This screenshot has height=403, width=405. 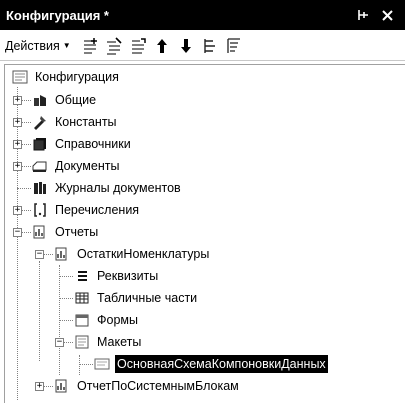 What do you see at coordinates (66, 45) in the screenshot?
I see `chevron-down-icon: ▼` at bounding box center [66, 45].